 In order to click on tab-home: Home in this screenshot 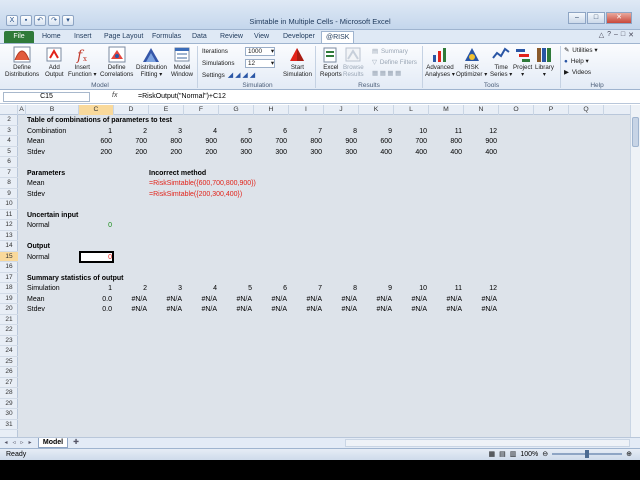, I will do `click(51, 37)`.